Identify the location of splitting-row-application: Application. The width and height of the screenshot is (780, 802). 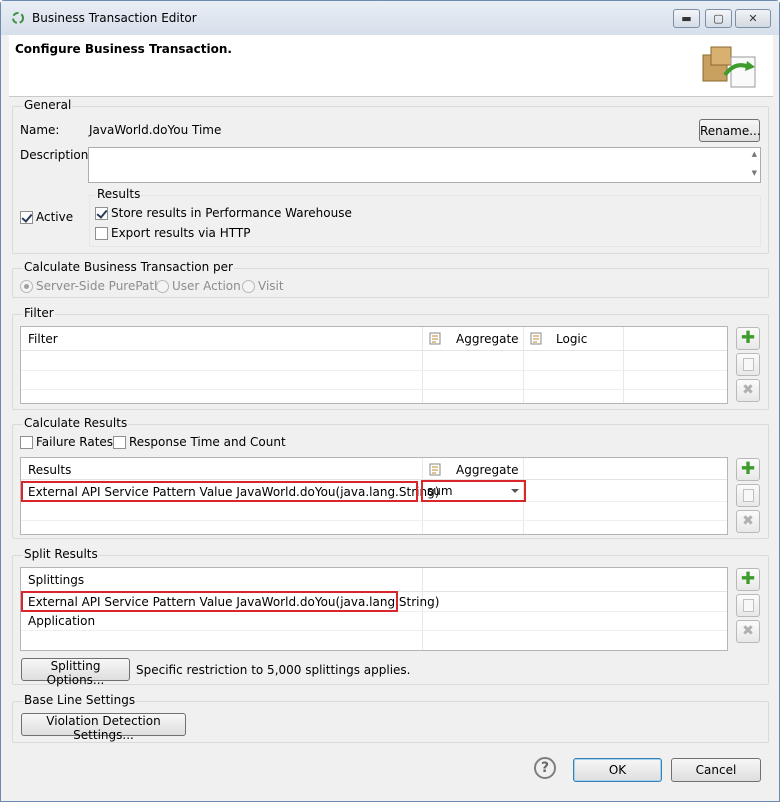
(61, 621).